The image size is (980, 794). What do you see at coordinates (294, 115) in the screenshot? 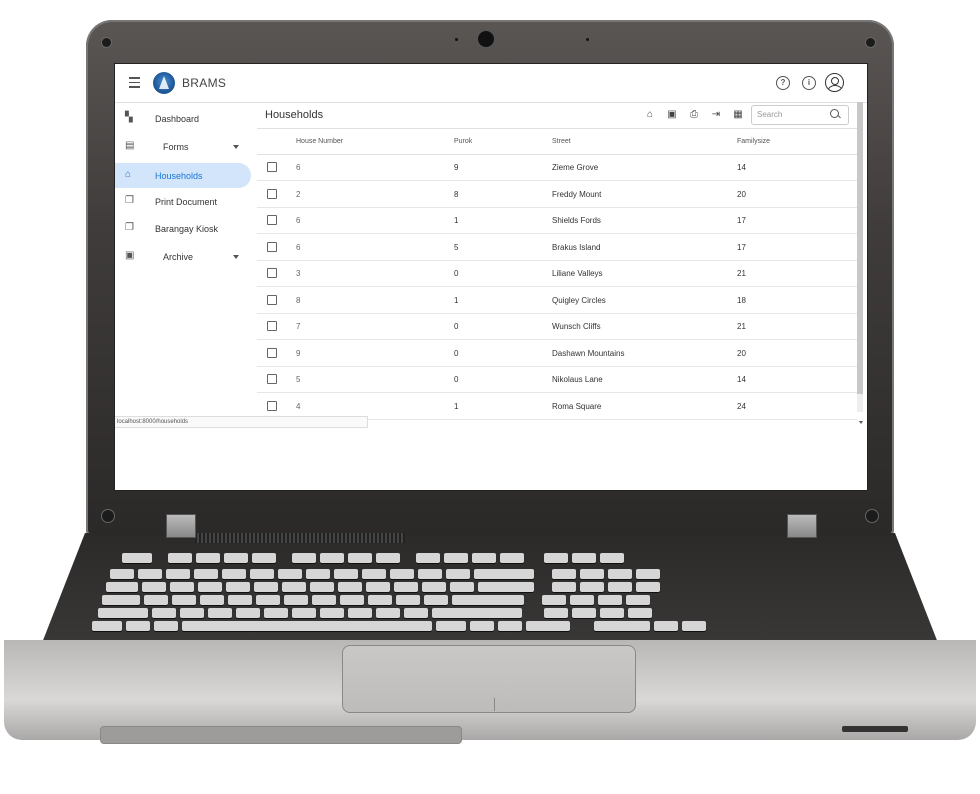
I see `page-title: Households` at bounding box center [294, 115].